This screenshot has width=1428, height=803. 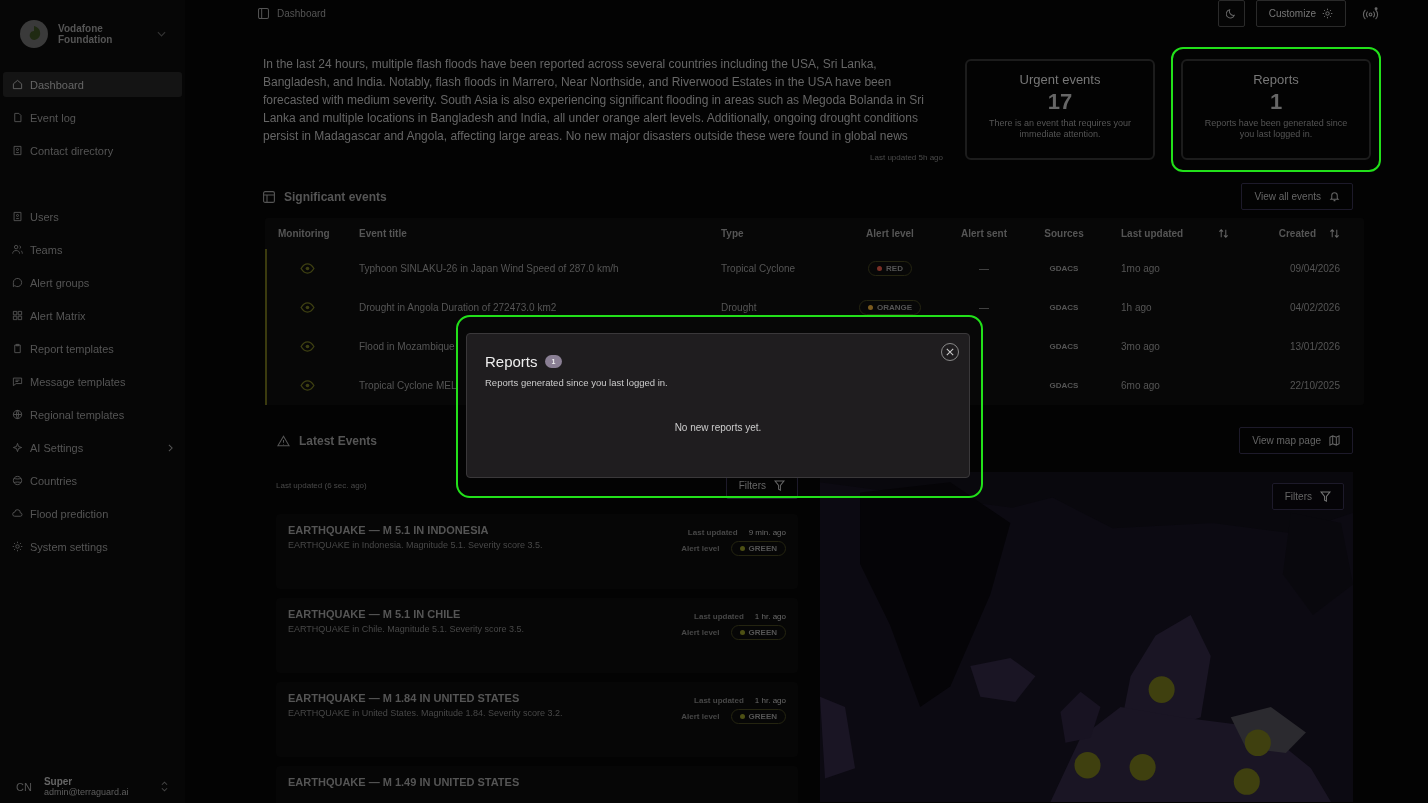 I want to click on nav-item: Users, so click(x=92, y=216).